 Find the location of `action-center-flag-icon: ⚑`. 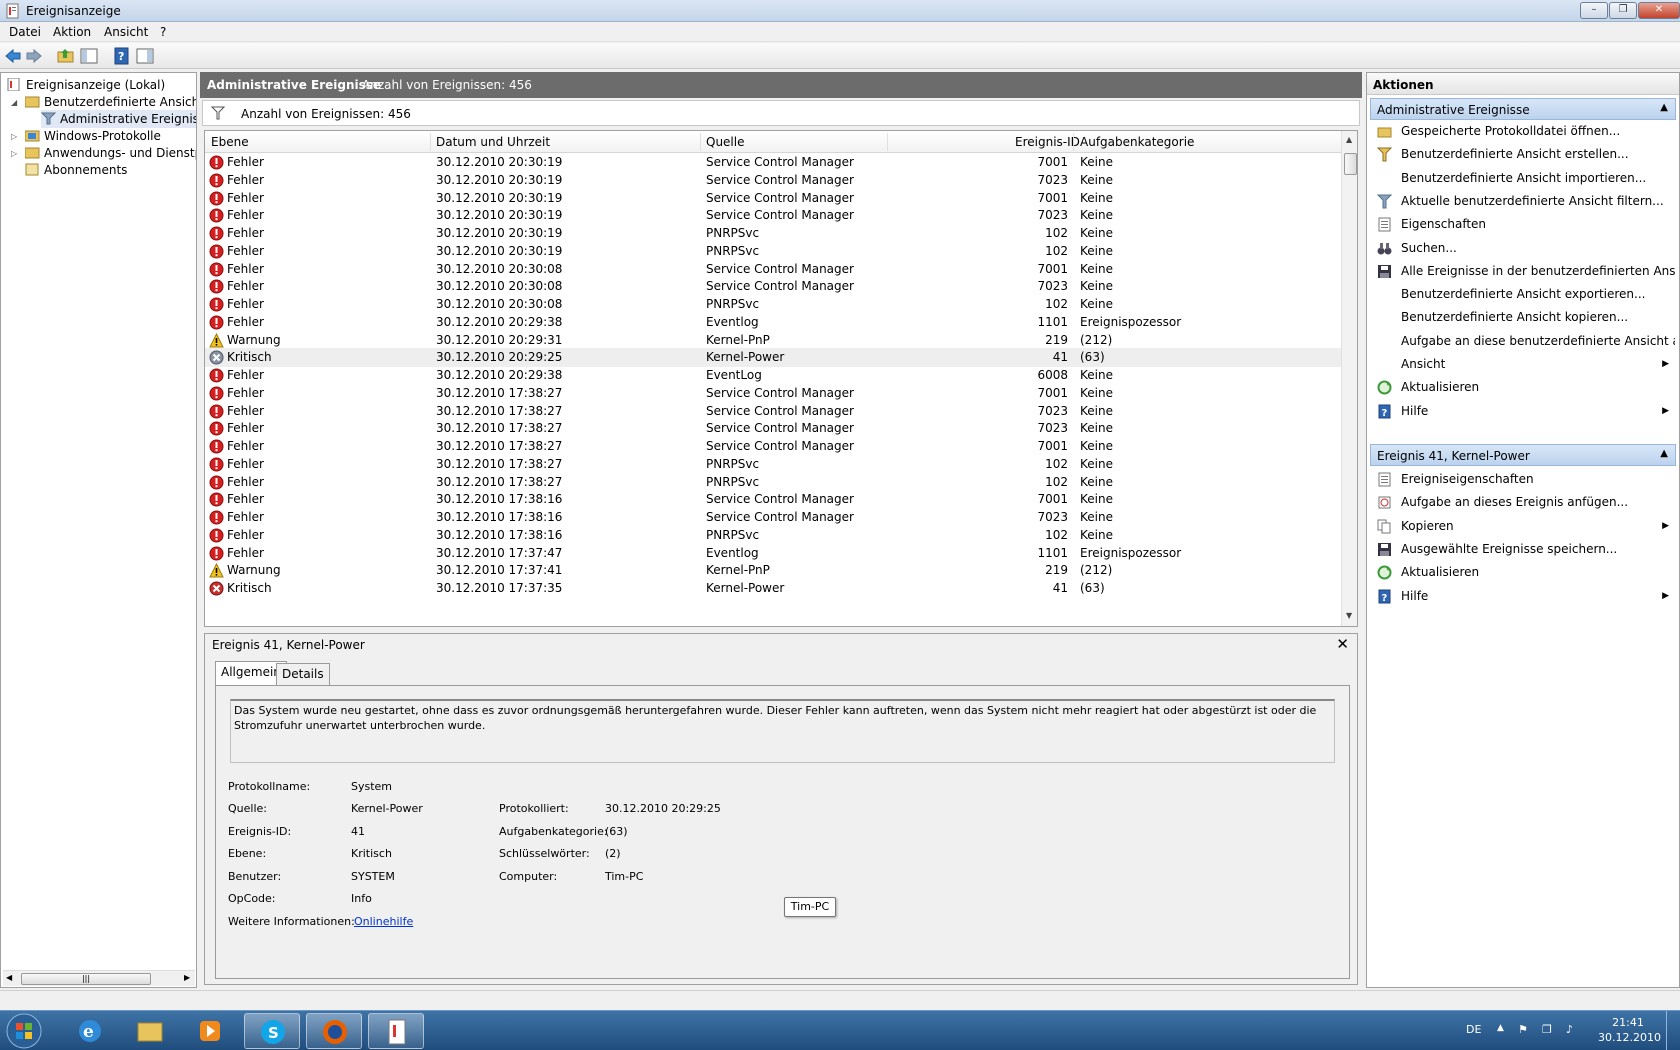

action-center-flag-icon: ⚑ is located at coordinates (1523, 1029).